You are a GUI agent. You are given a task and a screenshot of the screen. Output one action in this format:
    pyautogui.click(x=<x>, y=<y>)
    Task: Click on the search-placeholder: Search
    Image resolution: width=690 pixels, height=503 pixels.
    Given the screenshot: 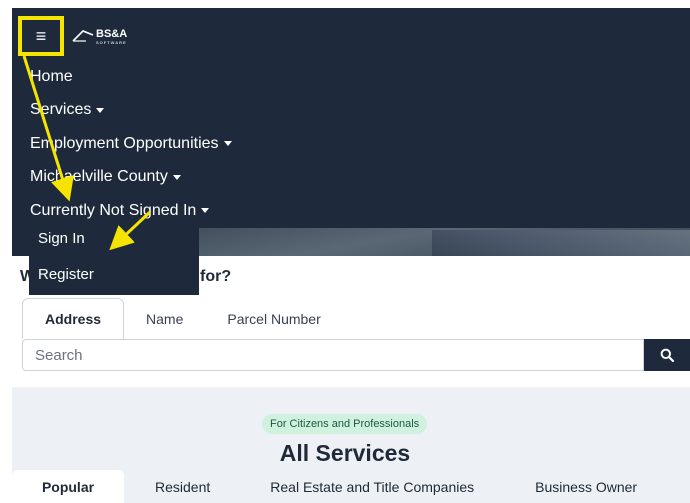 What is the action you would take?
    pyautogui.click(x=59, y=355)
    